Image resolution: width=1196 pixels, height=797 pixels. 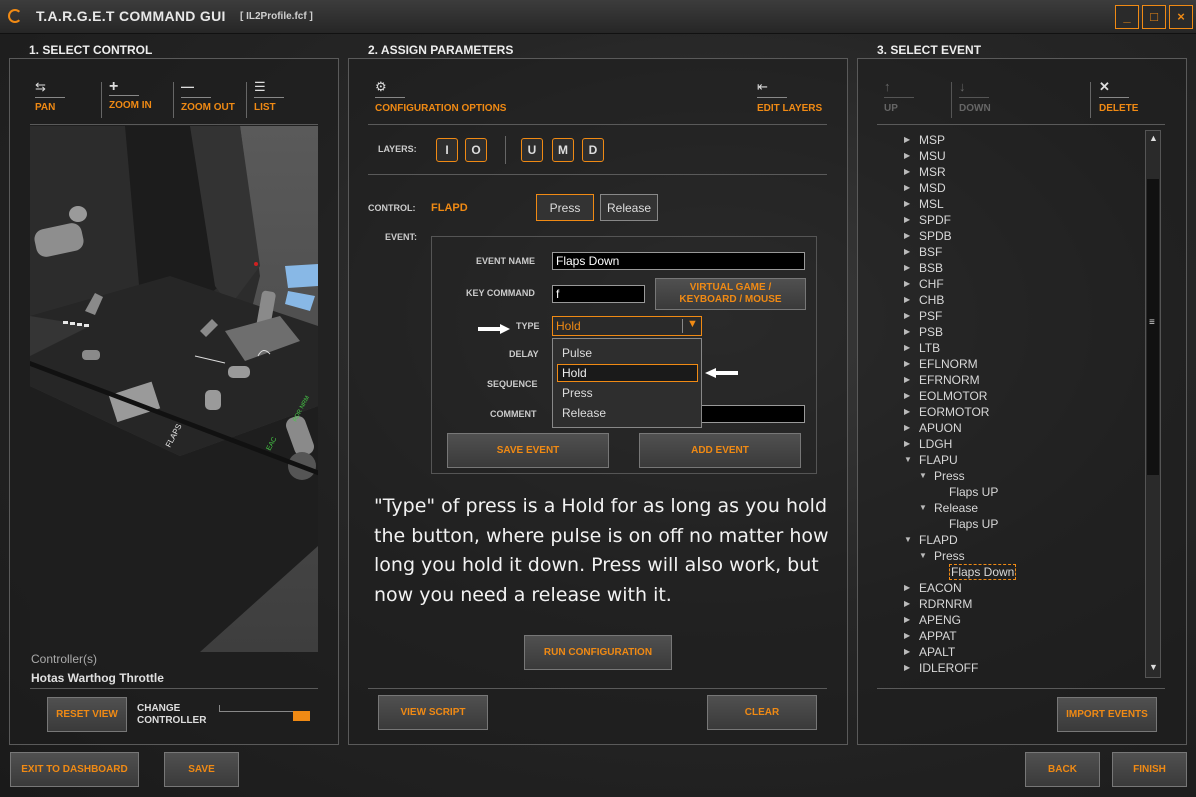 I want to click on tree-item: CHF, so click(x=931, y=284).